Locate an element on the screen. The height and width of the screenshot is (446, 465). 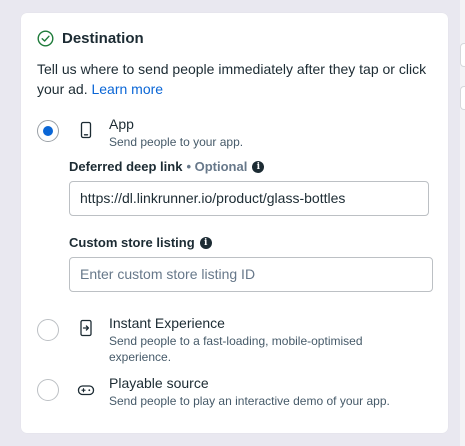
check-circle-icon is located at coordinates (45, 38).